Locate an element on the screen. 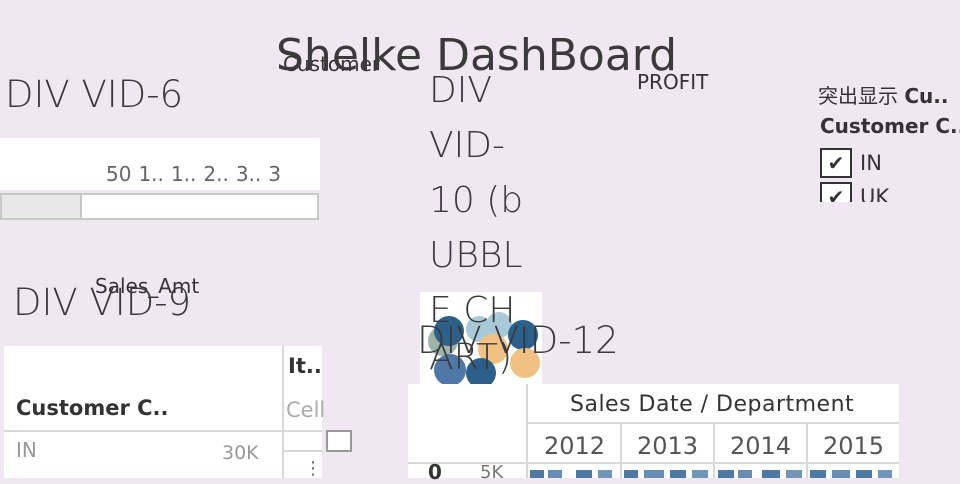  div-vid-6-chart-panel: 50 1.. 1.. 2.. 3.. 3 is located at coordinates (160, 164).